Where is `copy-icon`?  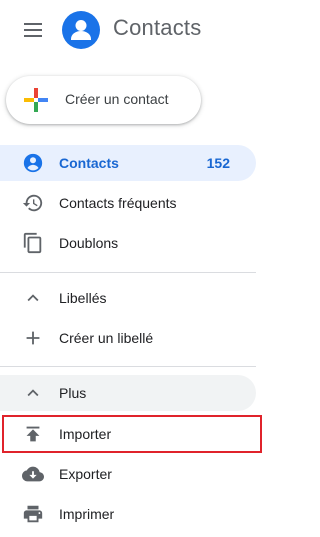
copy-icon is located at coordinates (32, 243).